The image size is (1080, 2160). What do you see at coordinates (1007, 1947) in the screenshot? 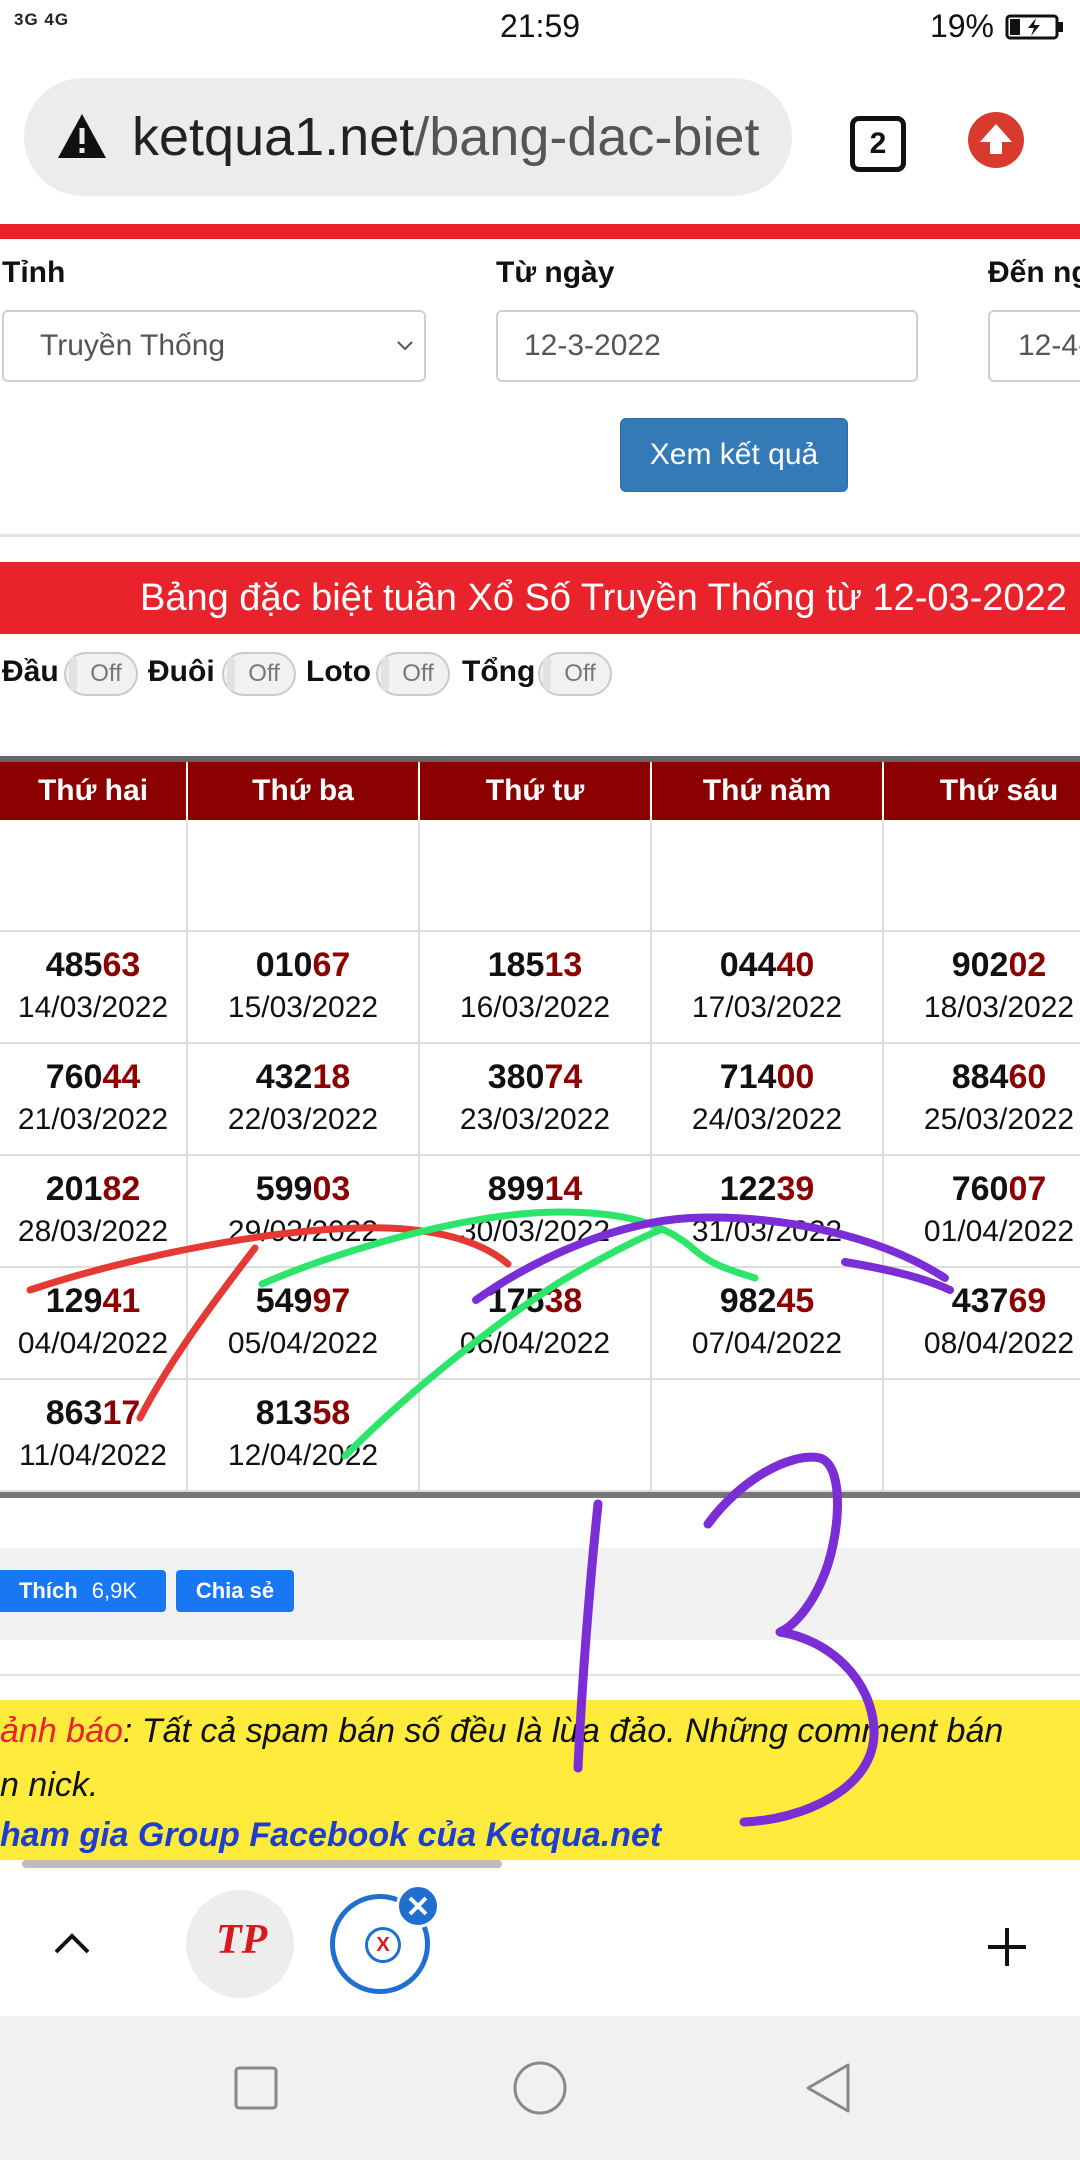
I see `plus-icon` at bounding box center [1007, 1947].